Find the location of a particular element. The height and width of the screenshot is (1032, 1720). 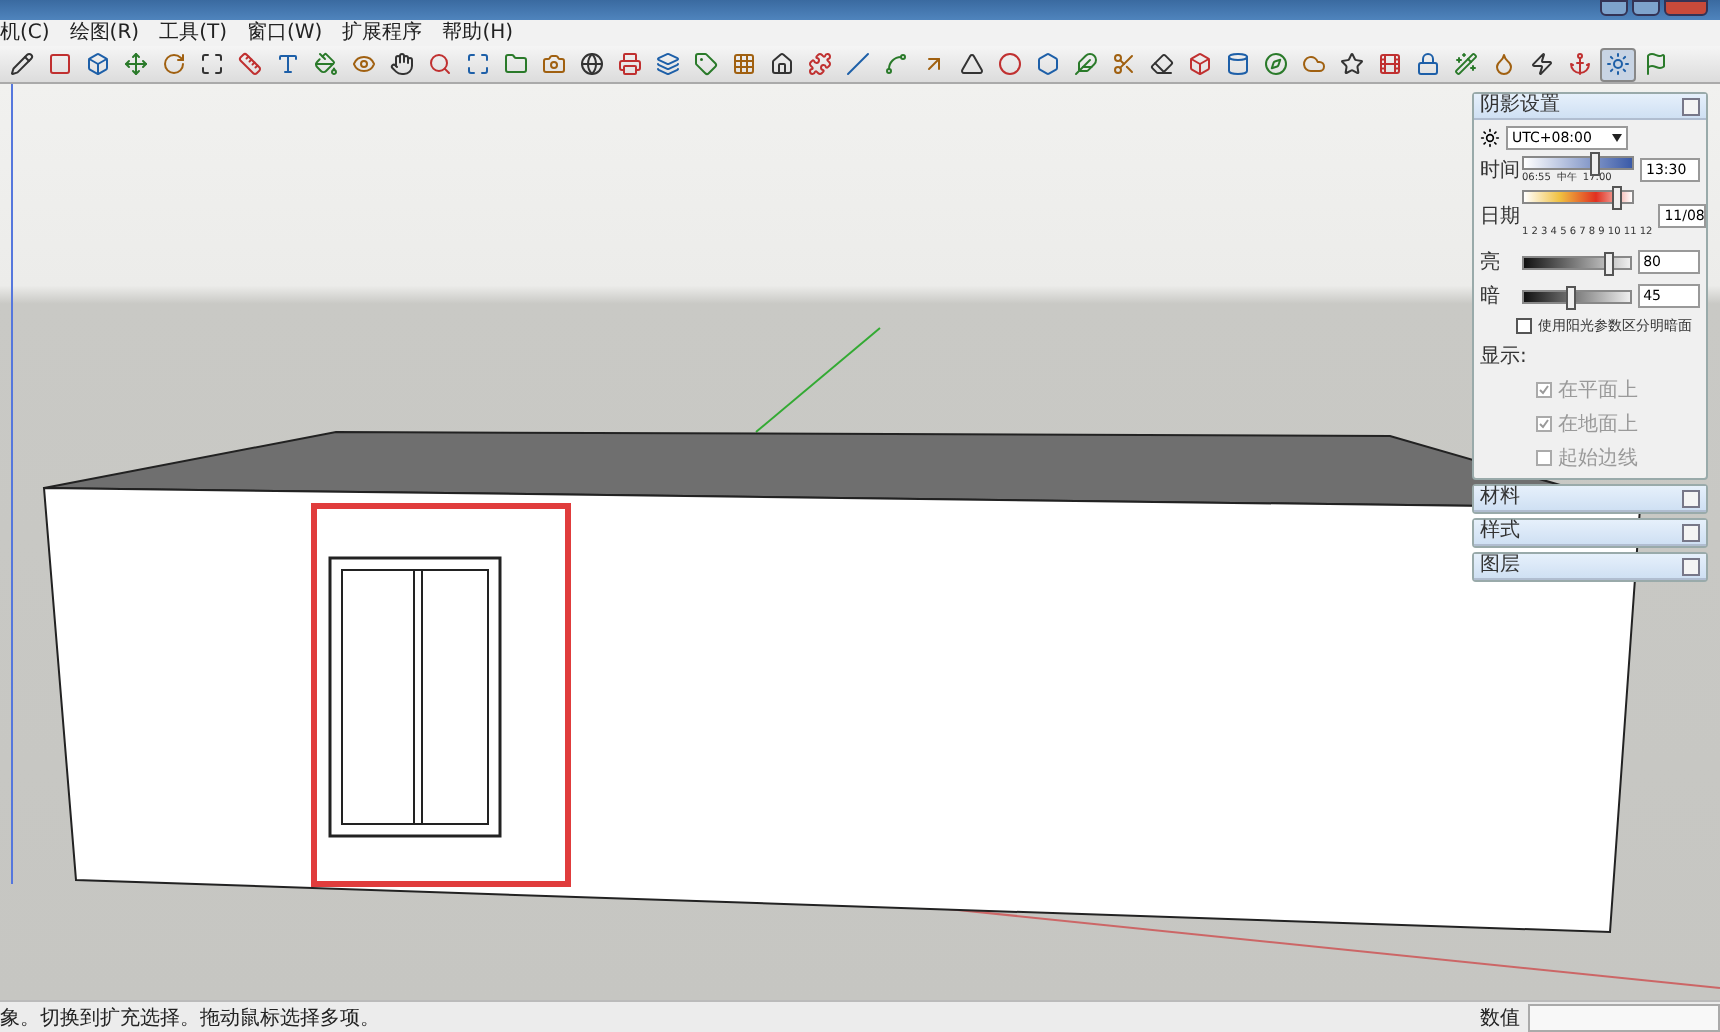

field-label: 时间 is located at coordinates (1498, 170).